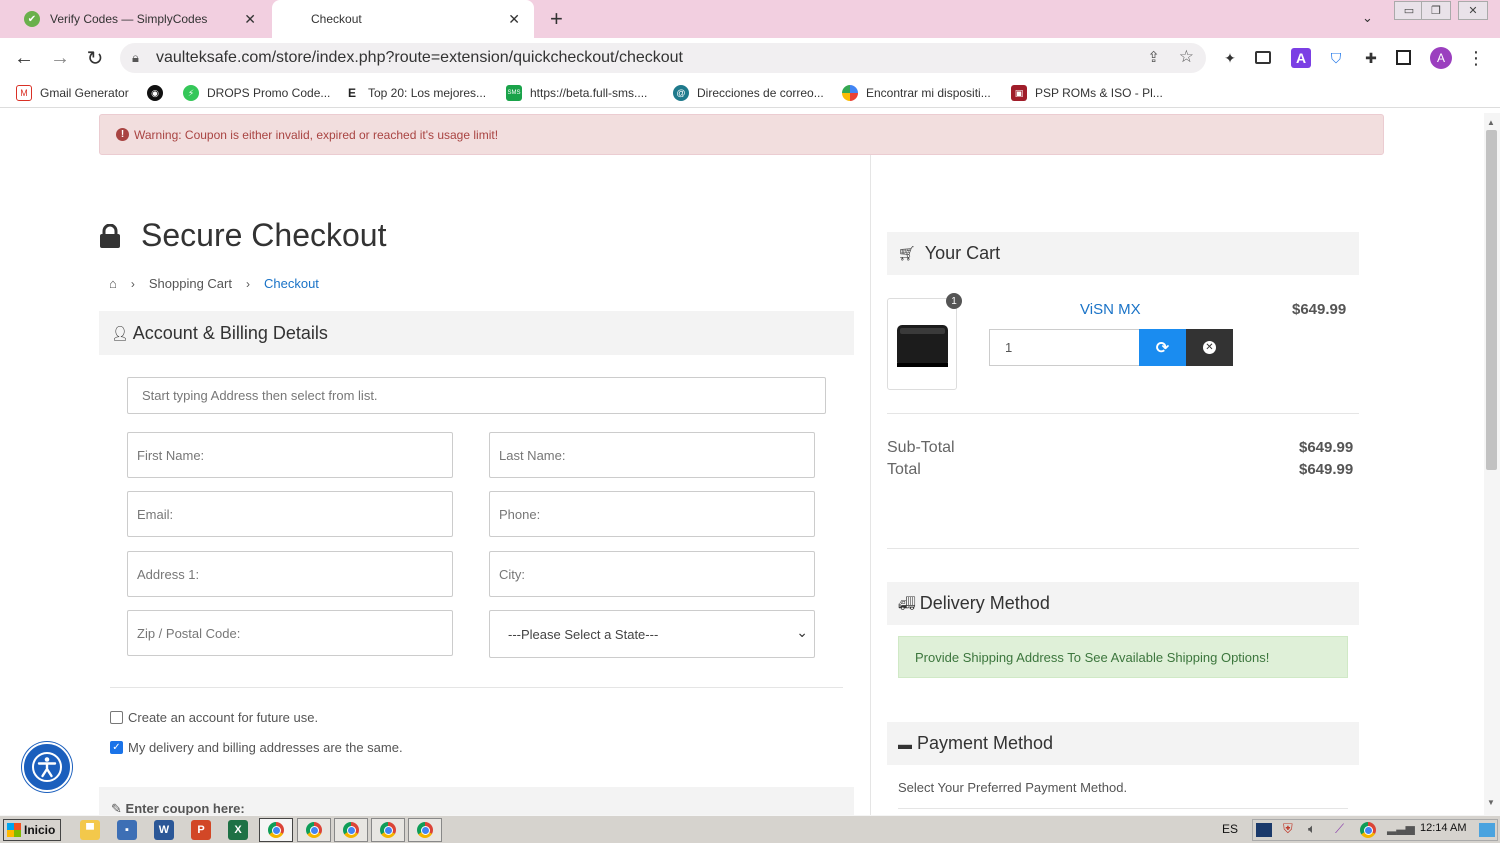  I want to click on quantity-input: 1, so click(1064, 347).